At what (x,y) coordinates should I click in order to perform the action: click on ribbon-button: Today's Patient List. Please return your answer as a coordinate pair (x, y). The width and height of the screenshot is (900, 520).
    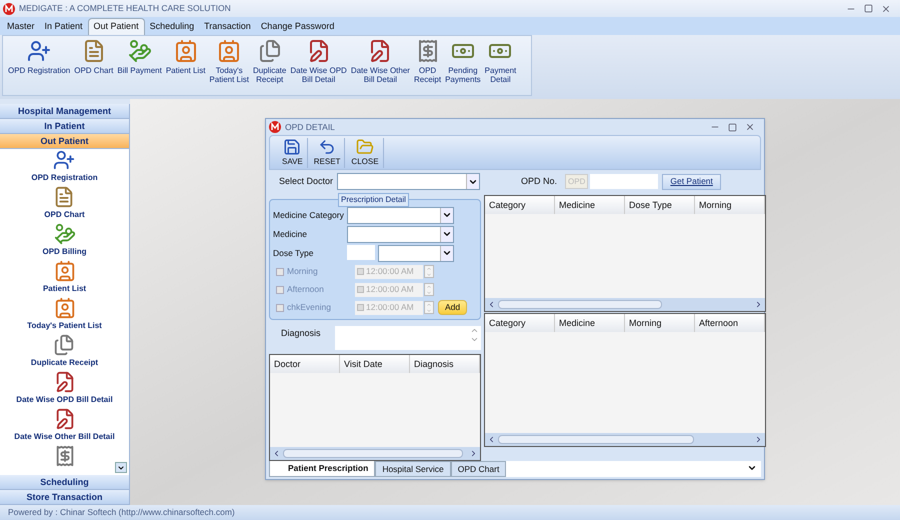
    Looking at the image, I should click on (229, 61).